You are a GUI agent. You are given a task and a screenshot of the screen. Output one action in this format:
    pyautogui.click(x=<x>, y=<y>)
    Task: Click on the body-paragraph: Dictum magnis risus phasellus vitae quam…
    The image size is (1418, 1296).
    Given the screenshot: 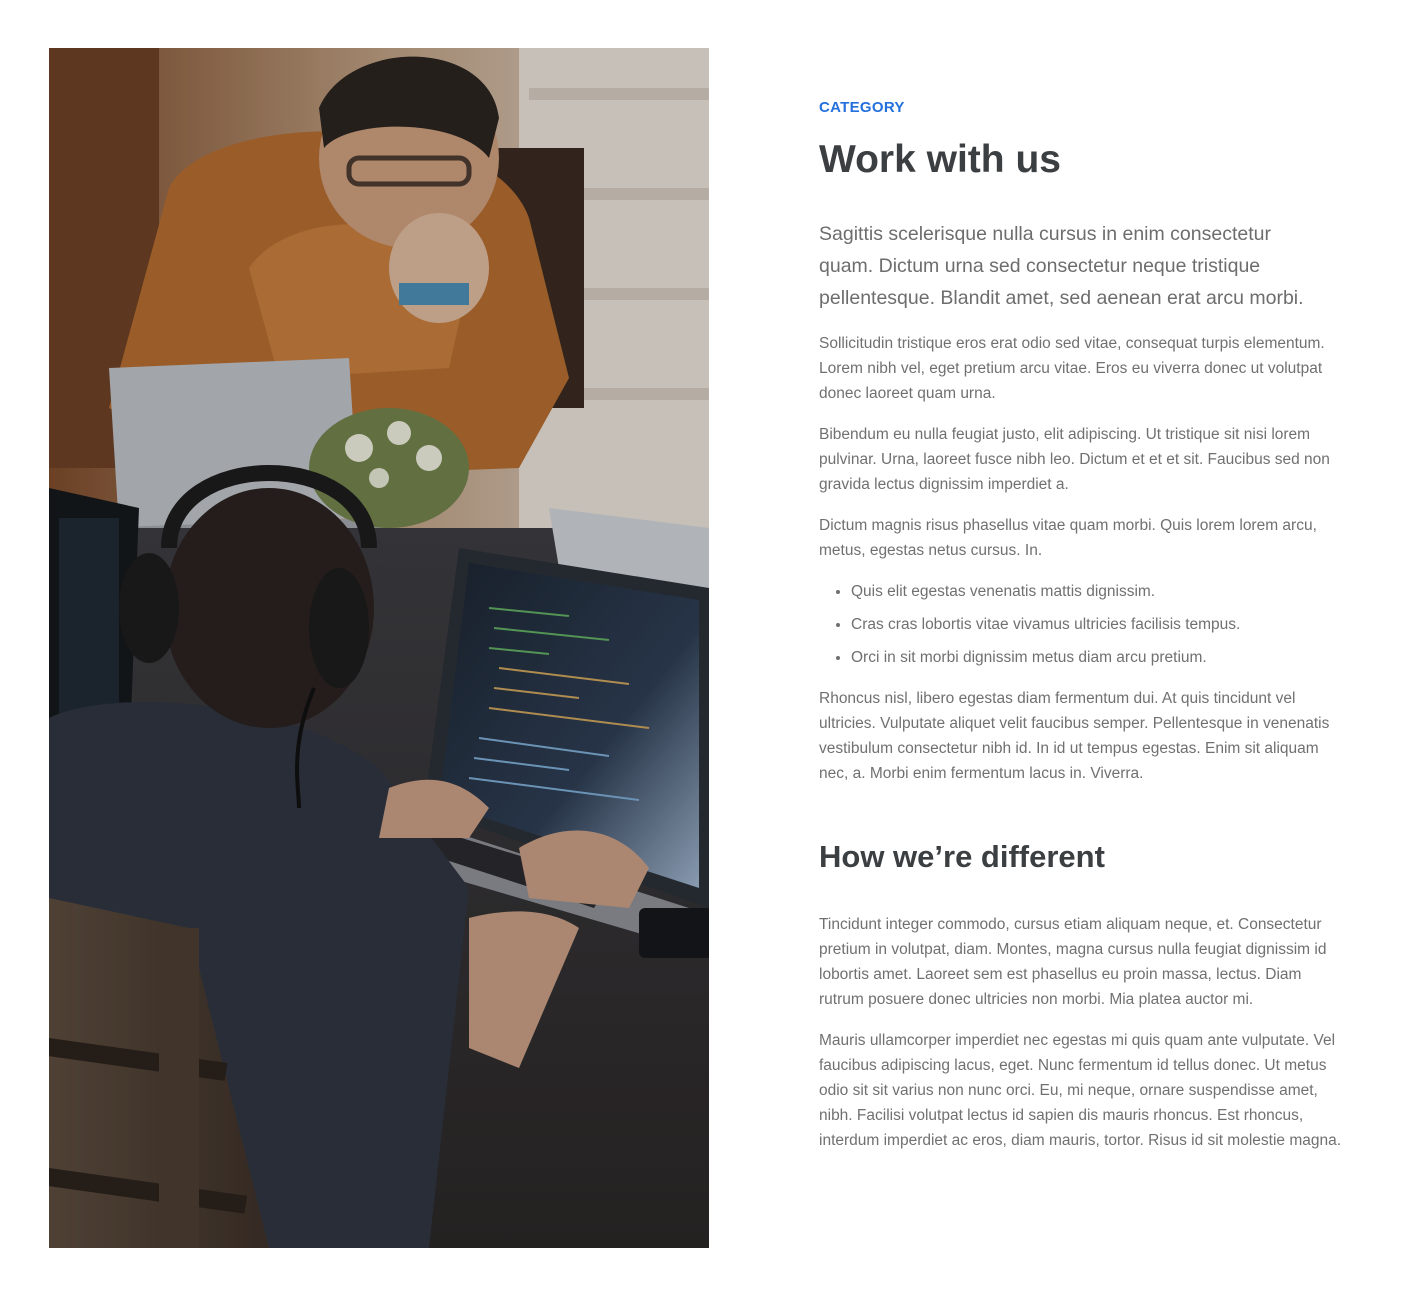 What is the action you would take?
    pyautogui.click(x=1068, y=538)
    